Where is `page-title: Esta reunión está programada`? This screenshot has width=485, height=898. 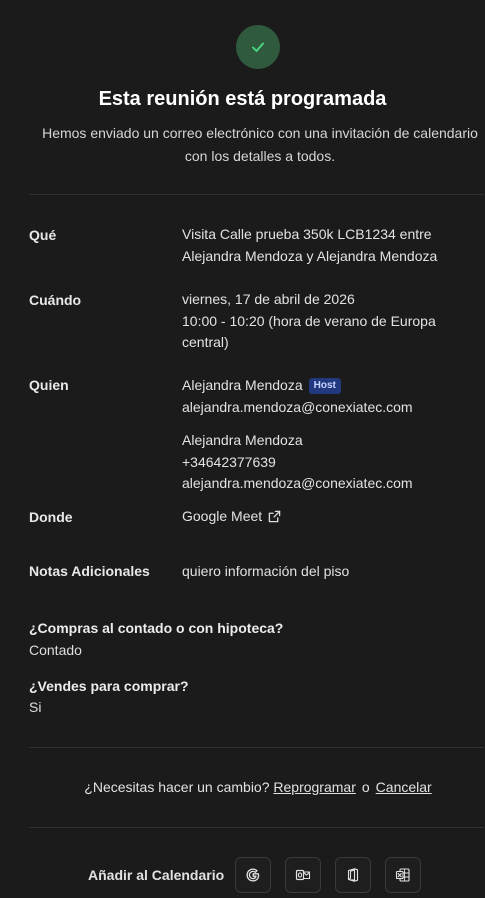
page-title: Esta reunión está programada is located at coordinates (242, 99).